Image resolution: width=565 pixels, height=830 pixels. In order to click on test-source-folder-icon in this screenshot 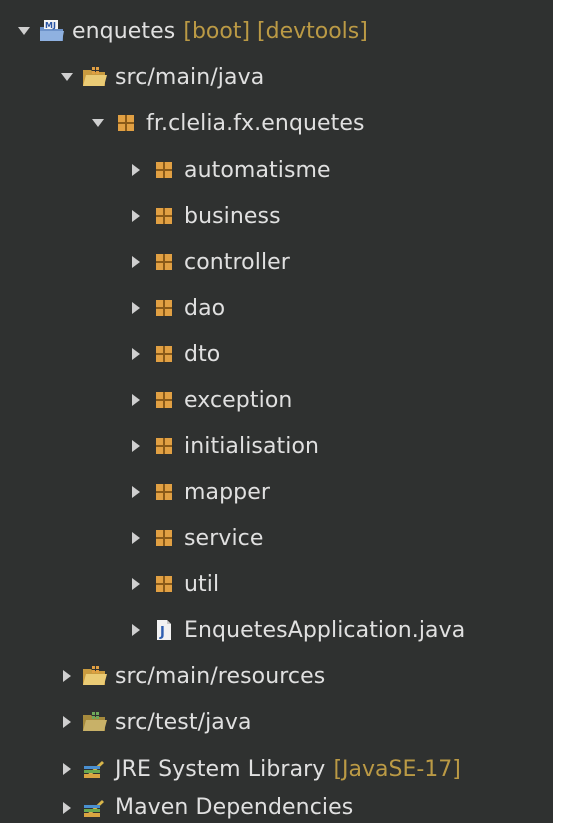, I will do `click(95, 722)`.